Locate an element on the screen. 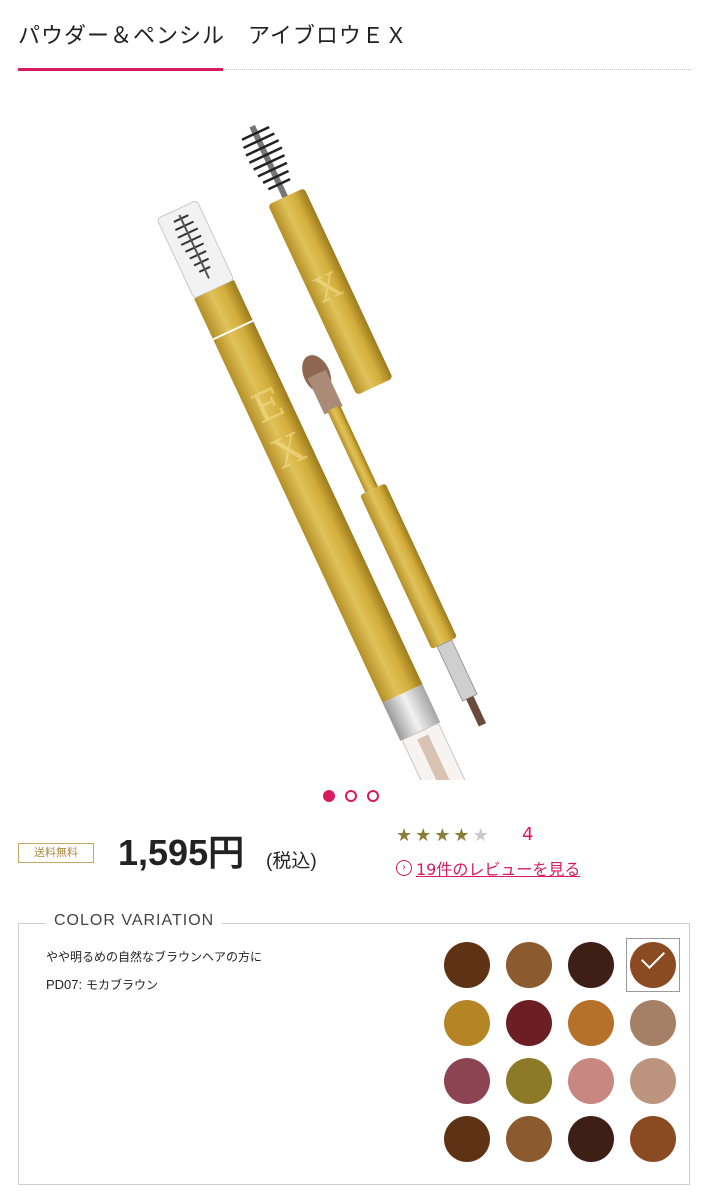 This screenshot has width=709, height=1200. title-underline-accent is located at coordinates (120, 69).